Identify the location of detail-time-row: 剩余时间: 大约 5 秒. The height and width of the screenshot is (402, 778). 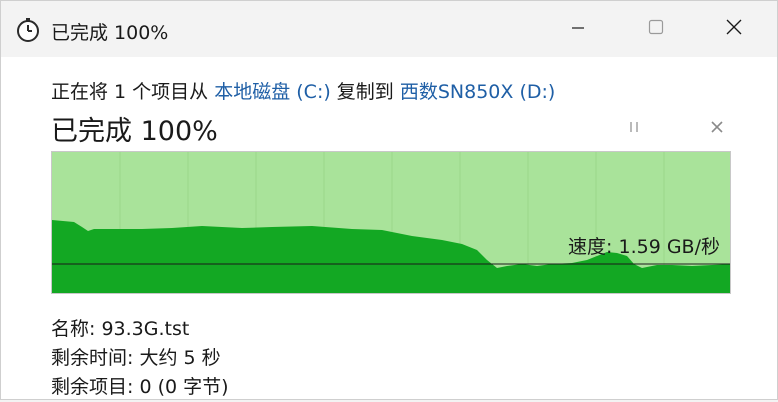
(140, 358).